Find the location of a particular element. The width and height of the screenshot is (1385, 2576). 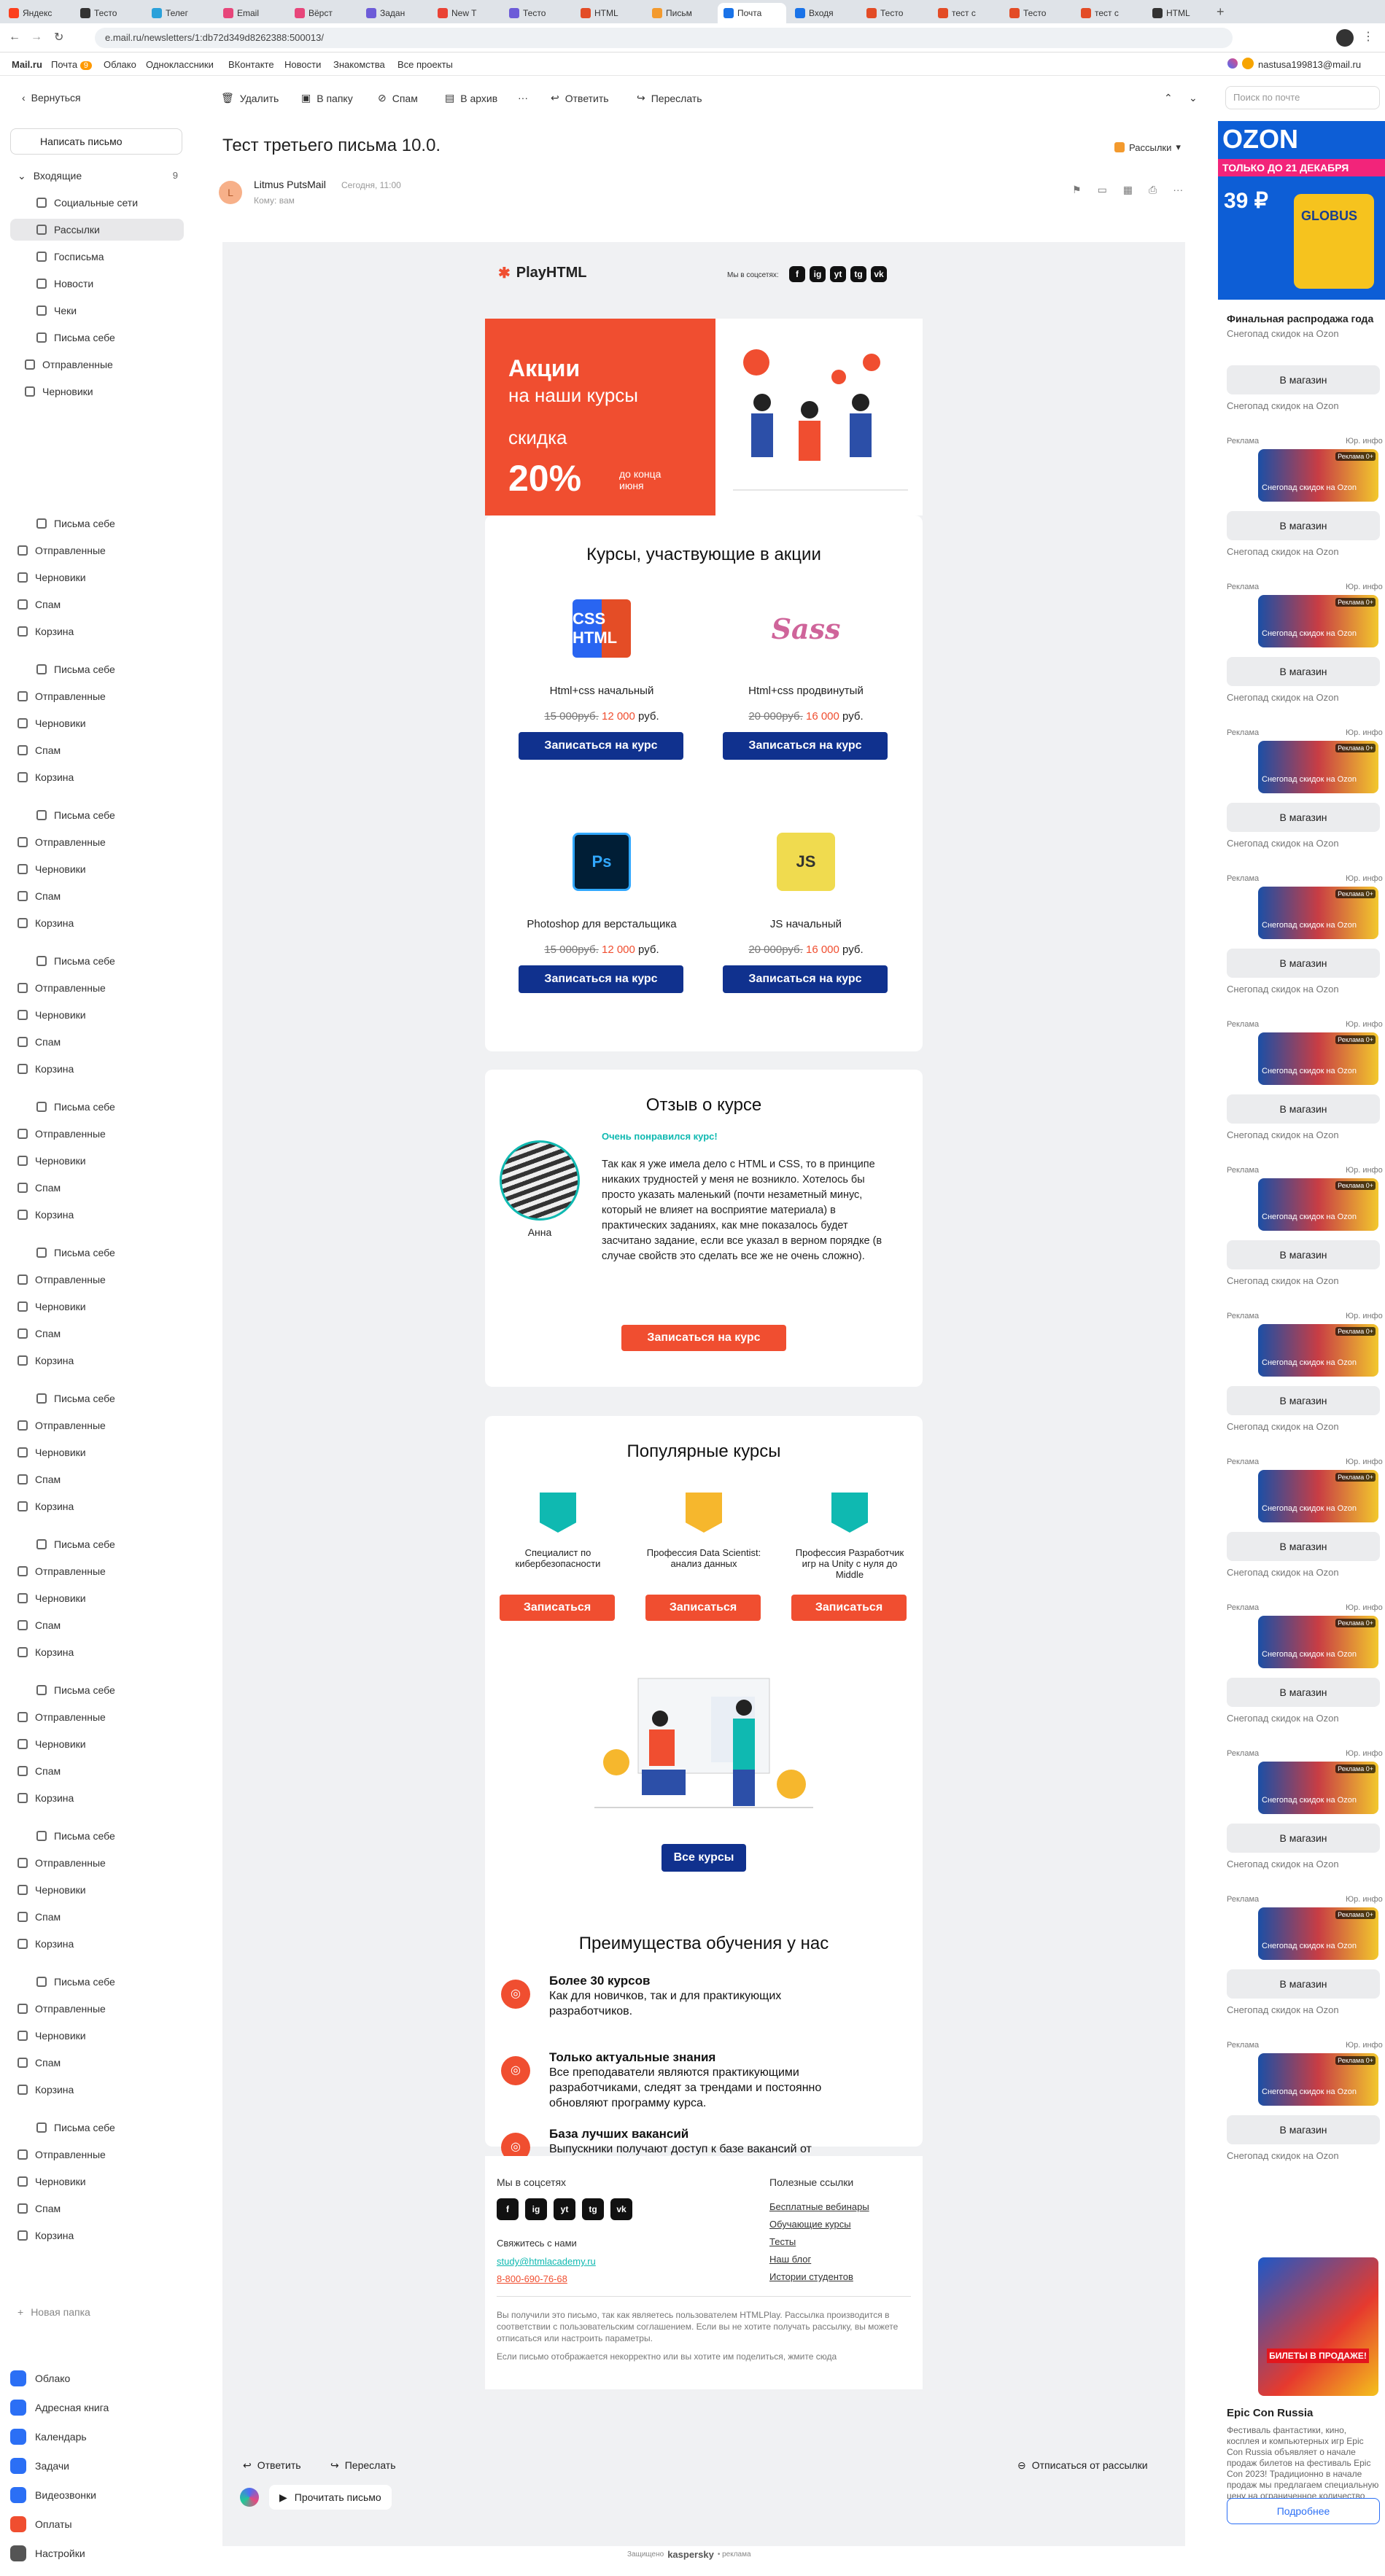

browser-tab: New T is located at coordinates (466, 13).